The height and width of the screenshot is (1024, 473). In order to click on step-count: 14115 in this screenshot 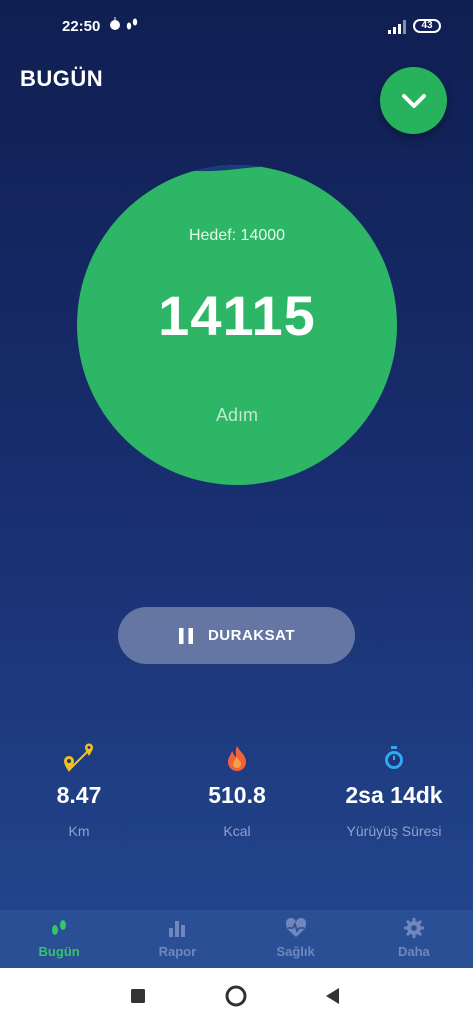, I will do `click(237, 315)`.